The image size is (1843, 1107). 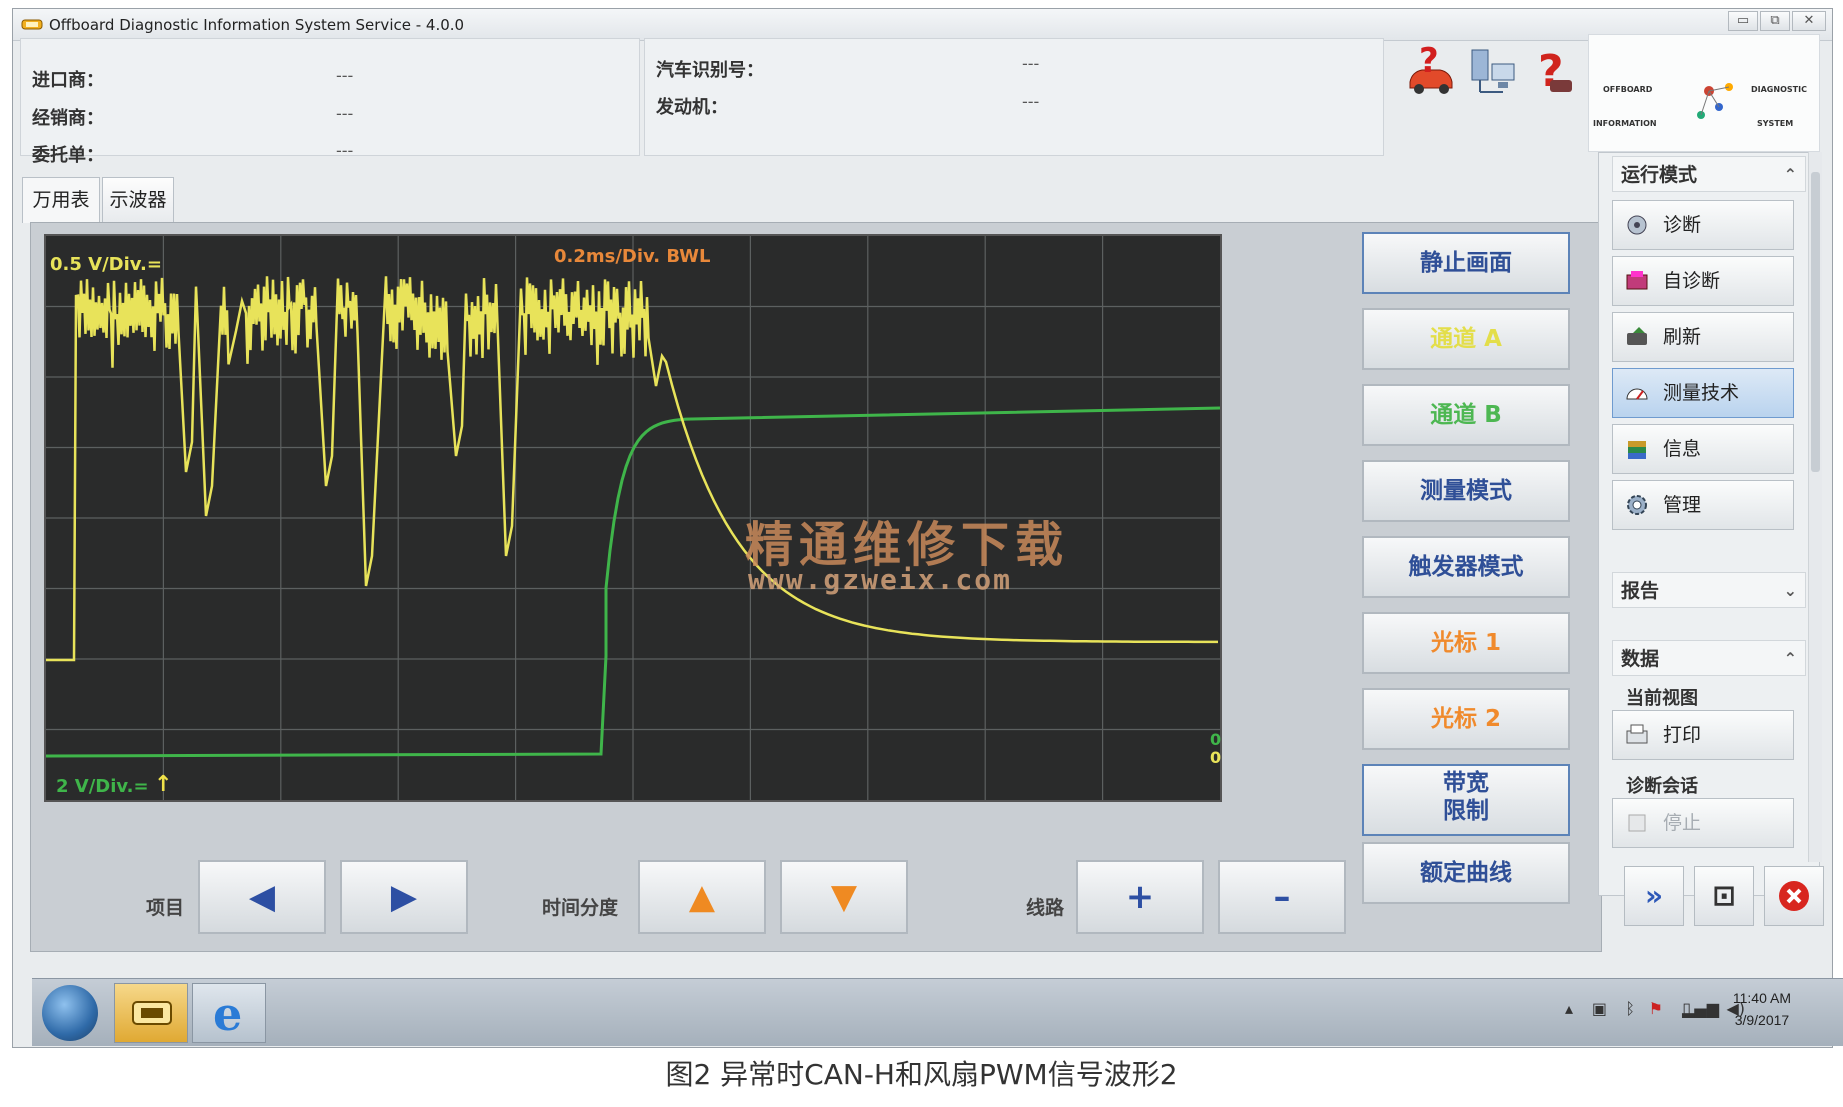 What do you see at coordinates (1682, 225) in the screenshot?
I see `sidebar-item-label: 诊断` at bounding box center [1682, 225].